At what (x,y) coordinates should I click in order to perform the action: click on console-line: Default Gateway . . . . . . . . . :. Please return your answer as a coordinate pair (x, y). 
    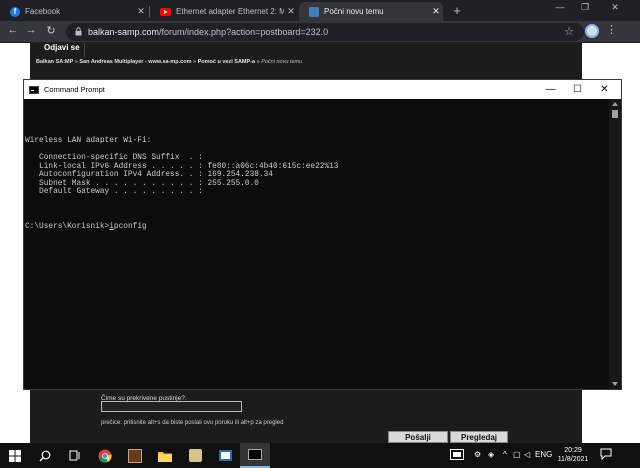
    Looking at the image, I should click on (114, 192).